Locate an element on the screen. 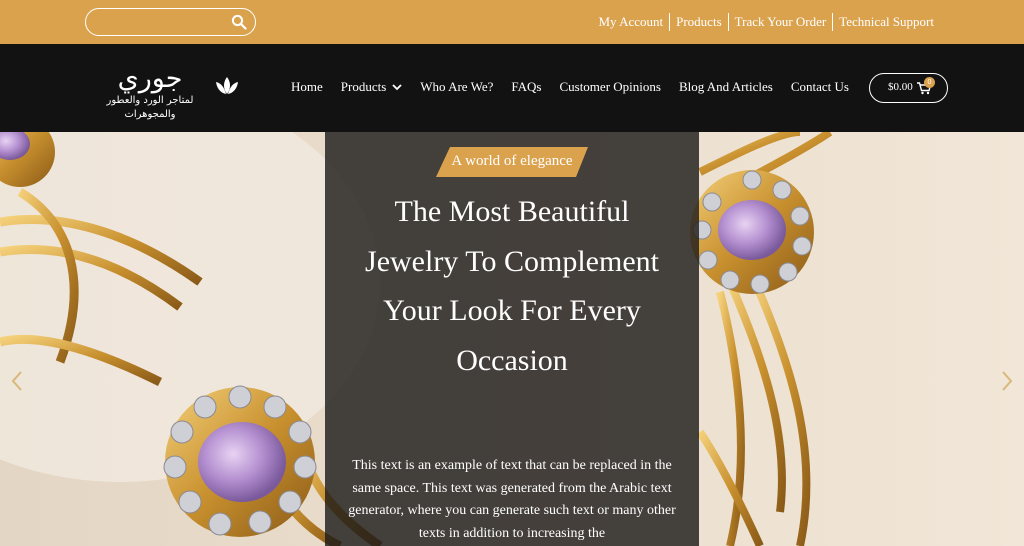 The height and width of the screenshot is (546, 1024). nav-opinions-label: Customer Opinions is located at coordinates (610, 86).